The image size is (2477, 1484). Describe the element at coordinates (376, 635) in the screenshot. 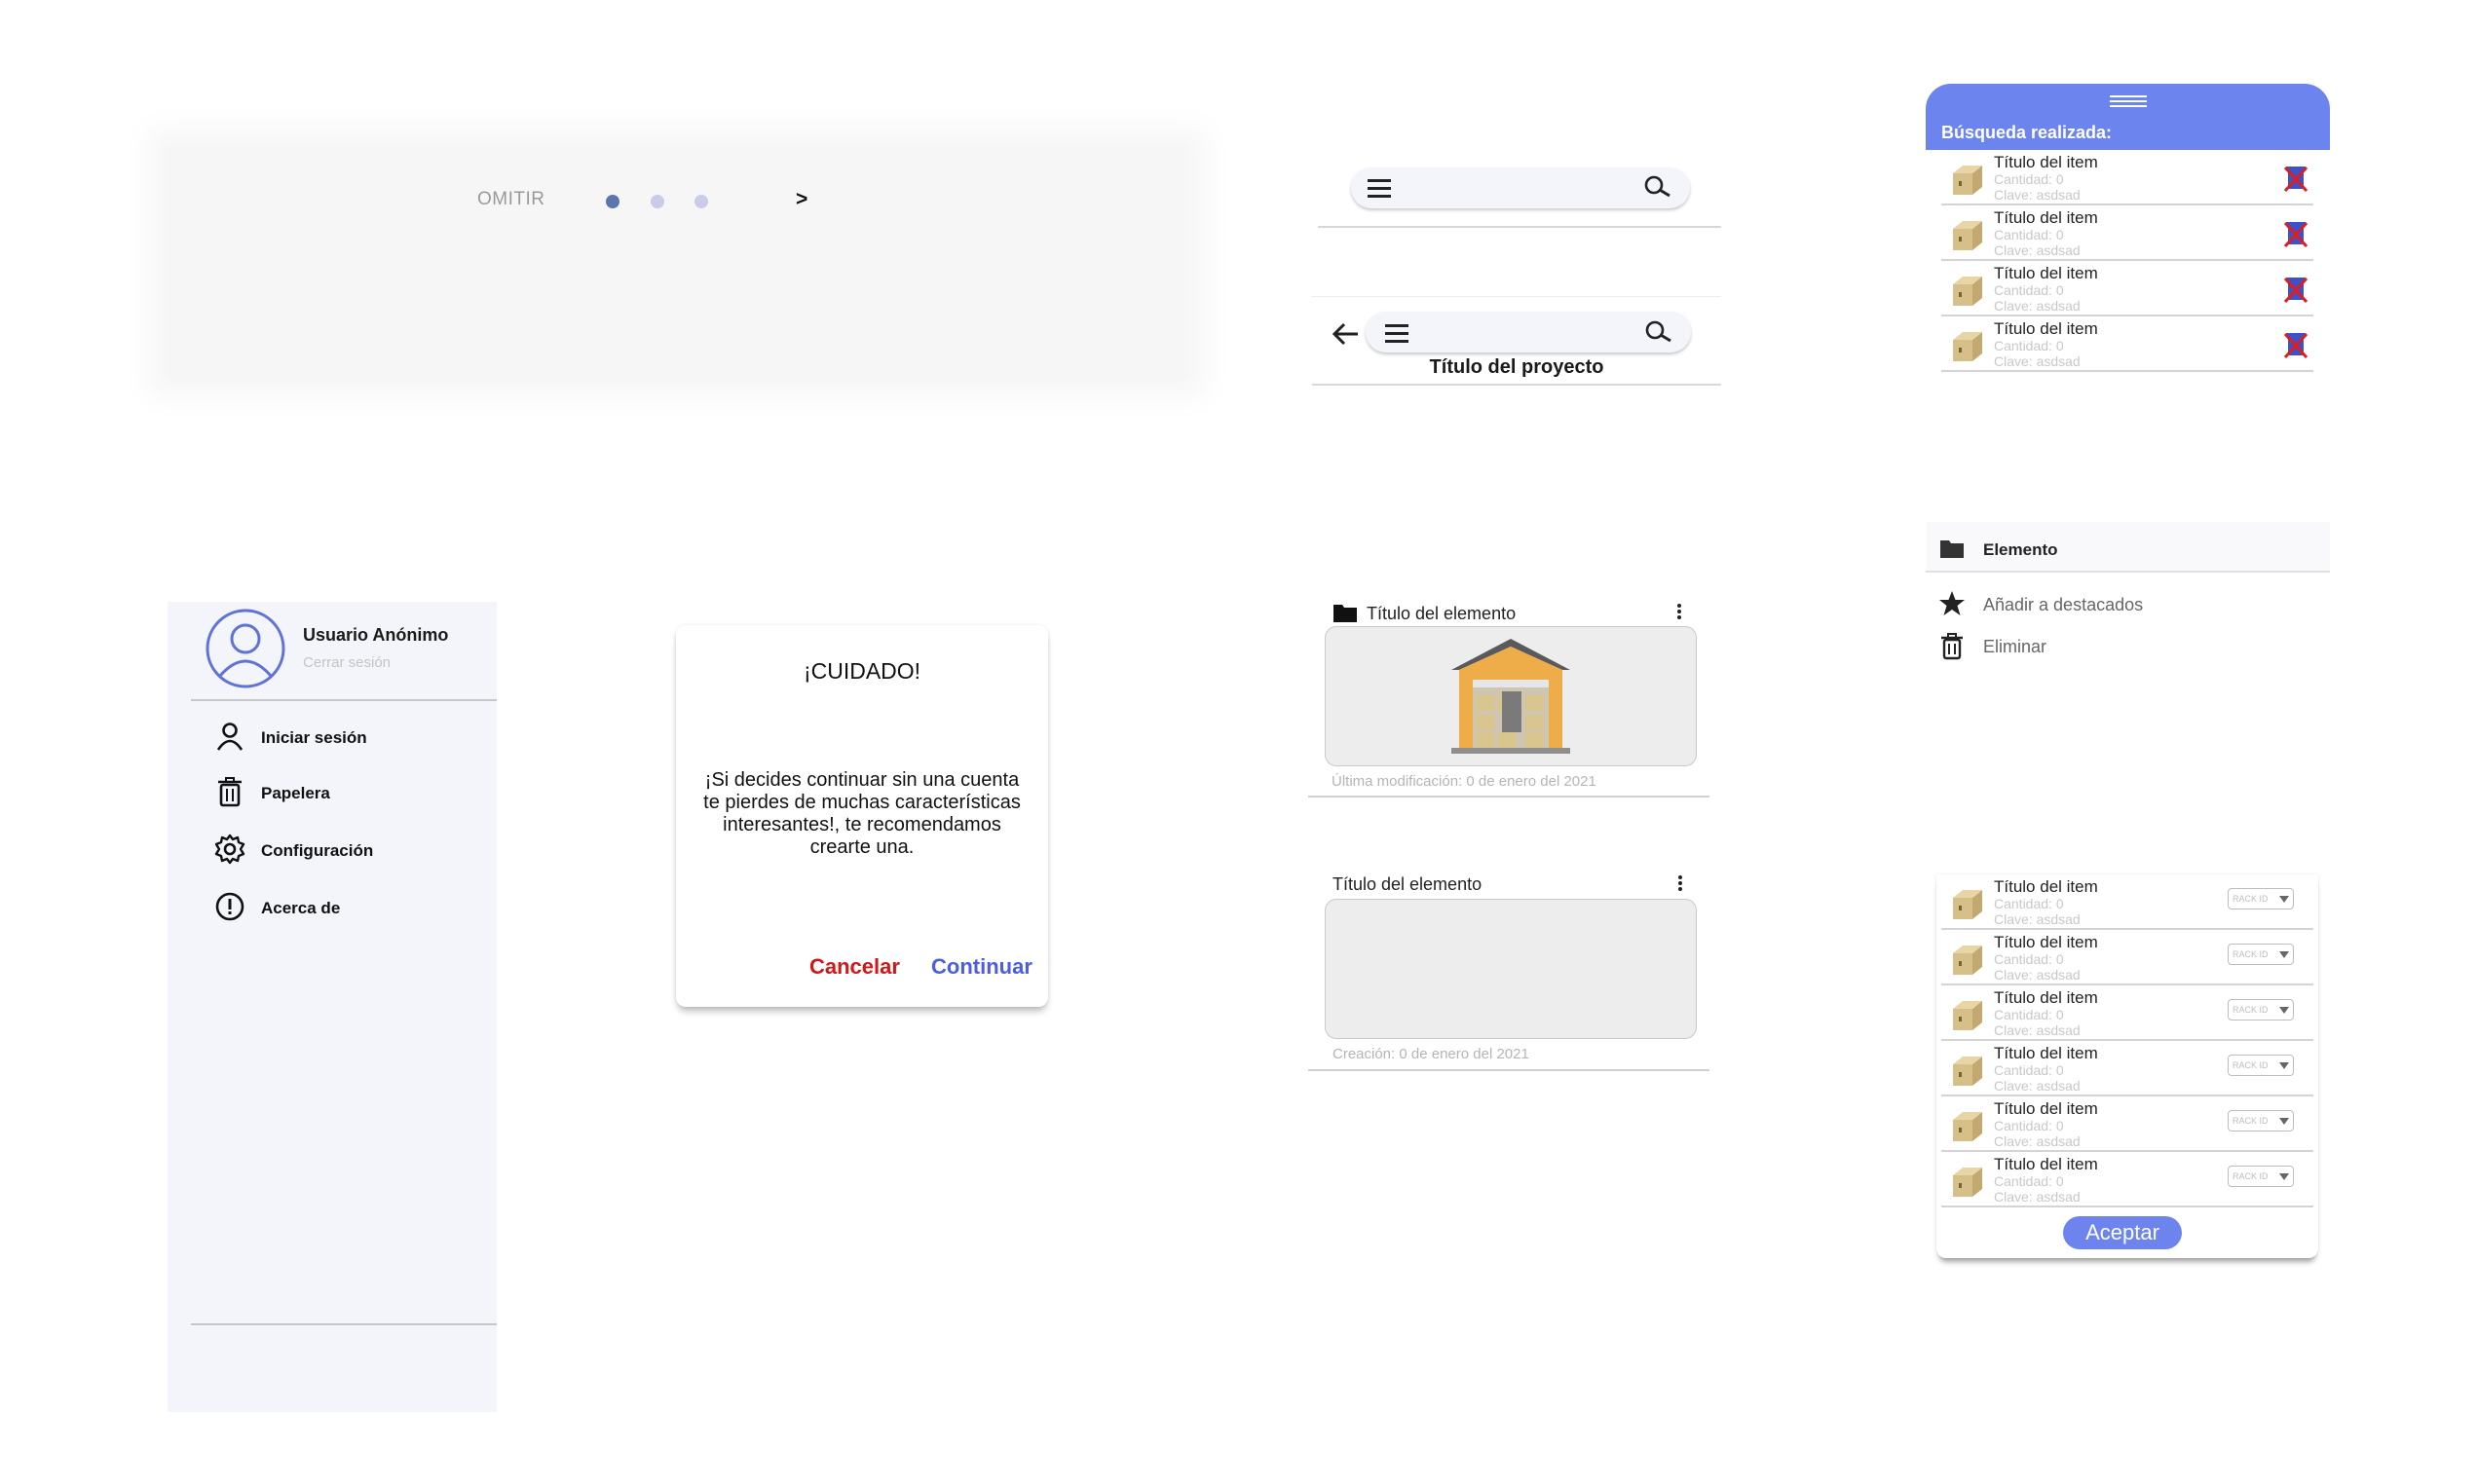

I see `user-name: Usuario Anónimo` at that location.